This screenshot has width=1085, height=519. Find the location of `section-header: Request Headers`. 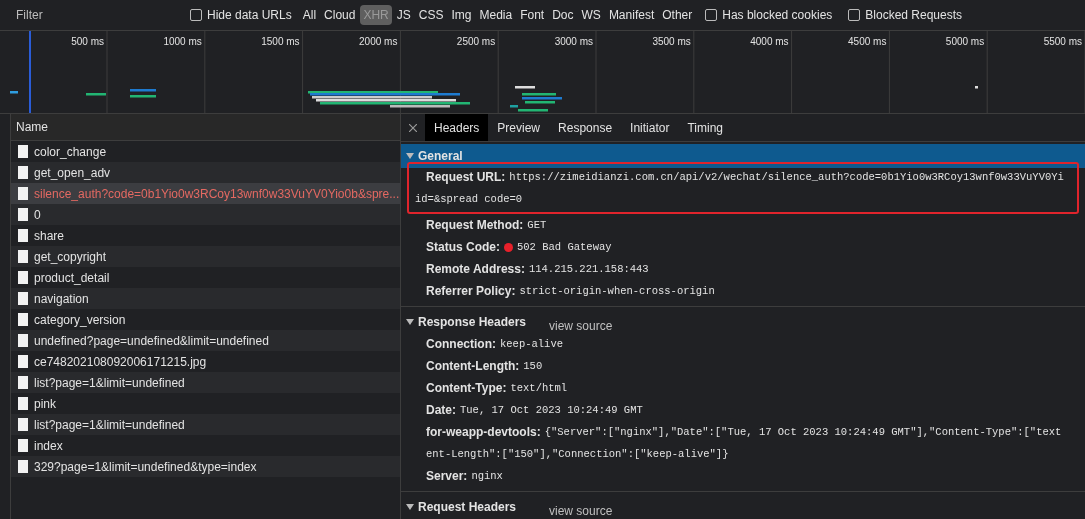

section-header: Request Headers is located at coordinates (459, 507).